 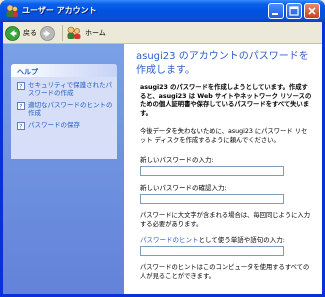 I want to click on confirm-password-field, so click(x=212, y=199).